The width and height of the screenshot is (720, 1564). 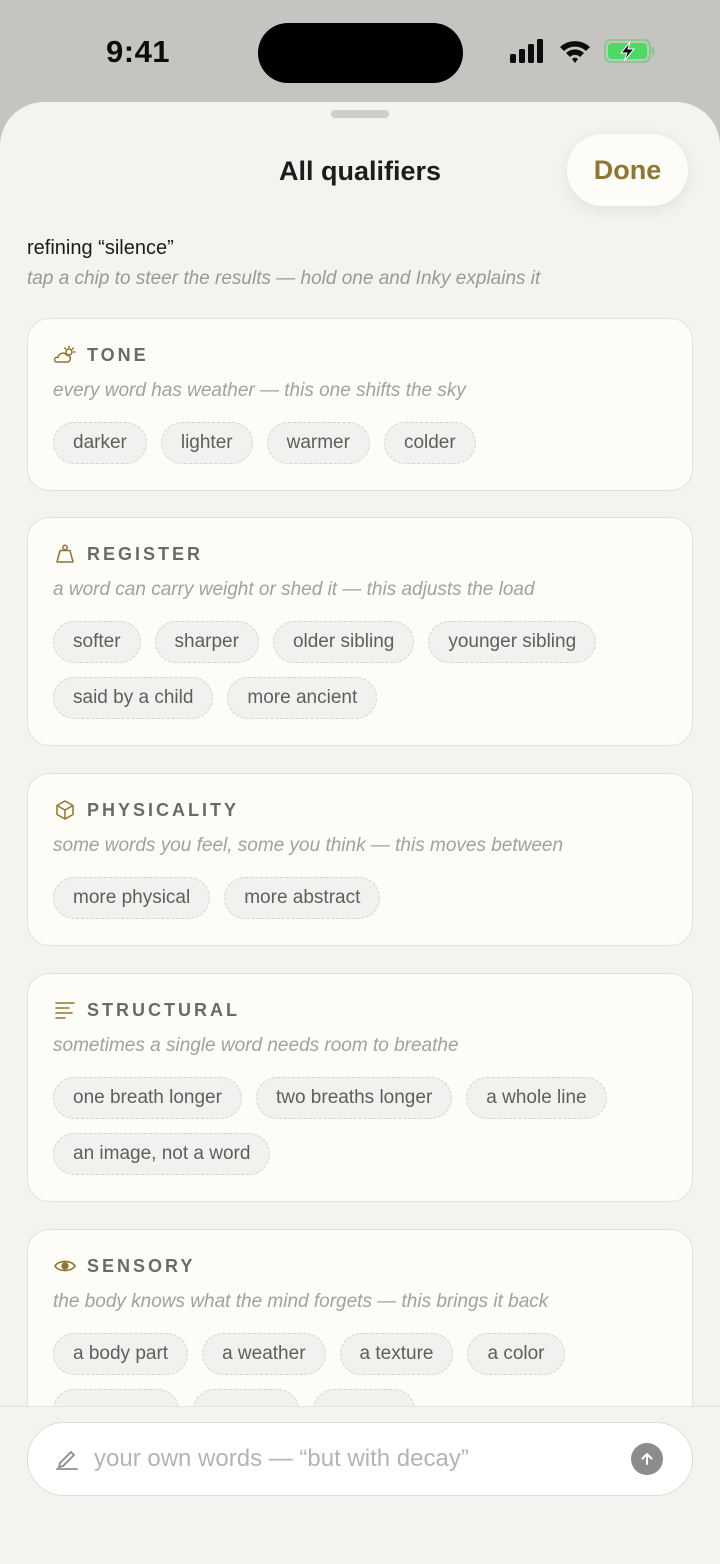 What do you see at coordinates (360, 53) in the screenshot?
I see `dynamic-island` at bounding box center [360, 53].